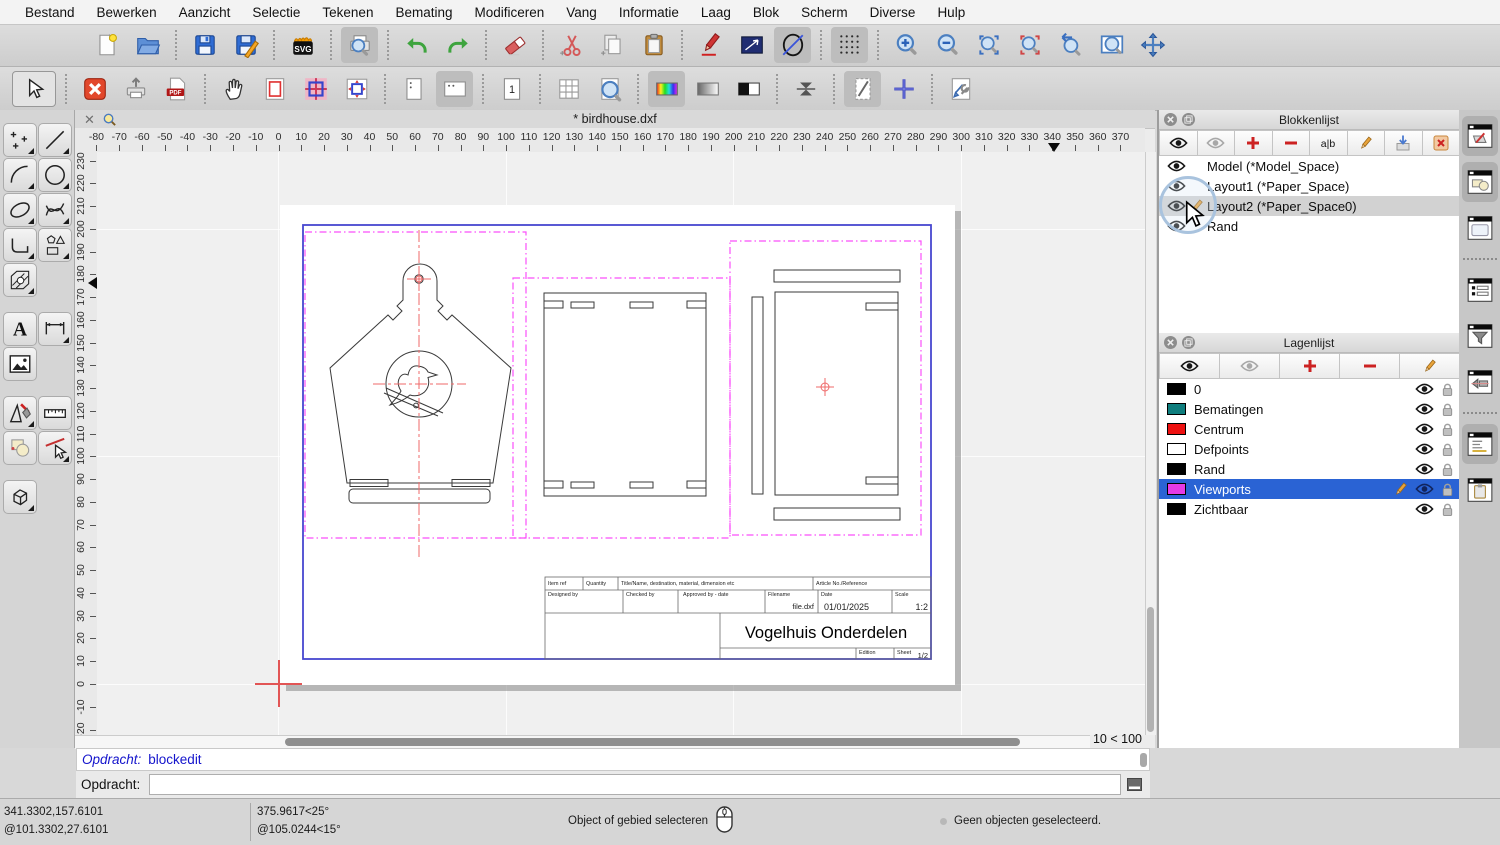  I want to click on redo-button, so click(457, 45).